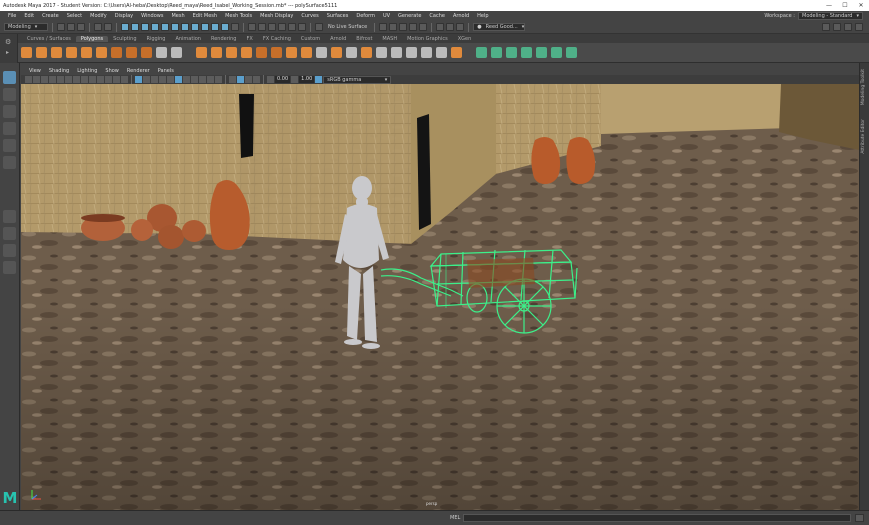  What do you see at coordinates (68, 79) in the screenshot?
I see `grease-pencil-icon` at bounding box center [68, 79].